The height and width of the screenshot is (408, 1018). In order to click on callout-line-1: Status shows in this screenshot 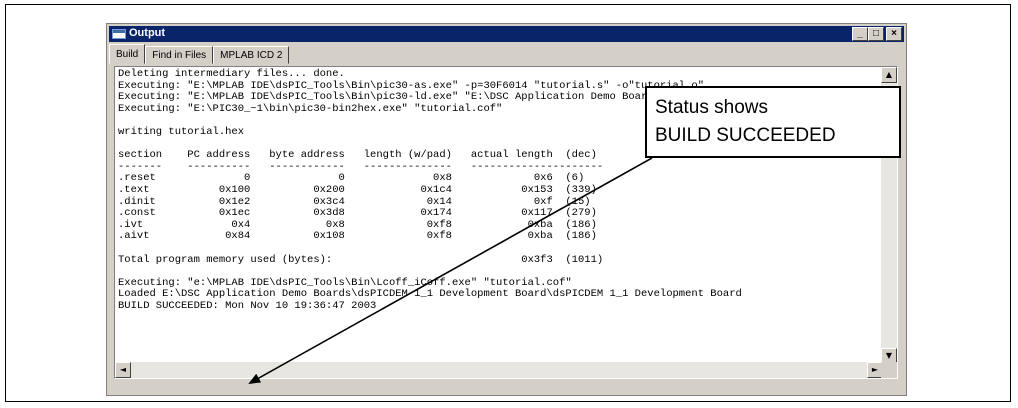, I will do `click(711, 107)`.